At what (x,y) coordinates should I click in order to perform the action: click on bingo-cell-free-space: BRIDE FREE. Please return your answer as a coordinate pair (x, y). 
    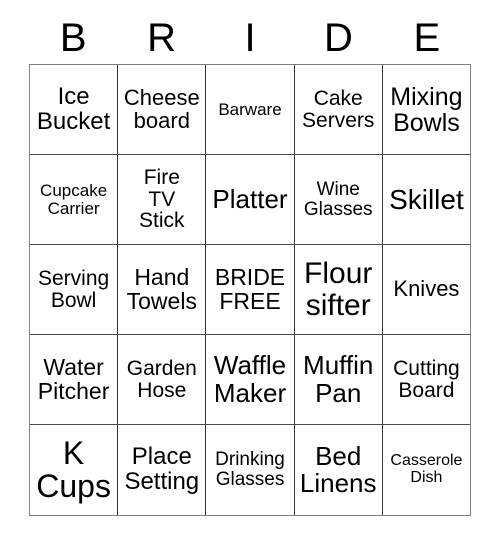
    Looking at the image, I should click on (250, 289).